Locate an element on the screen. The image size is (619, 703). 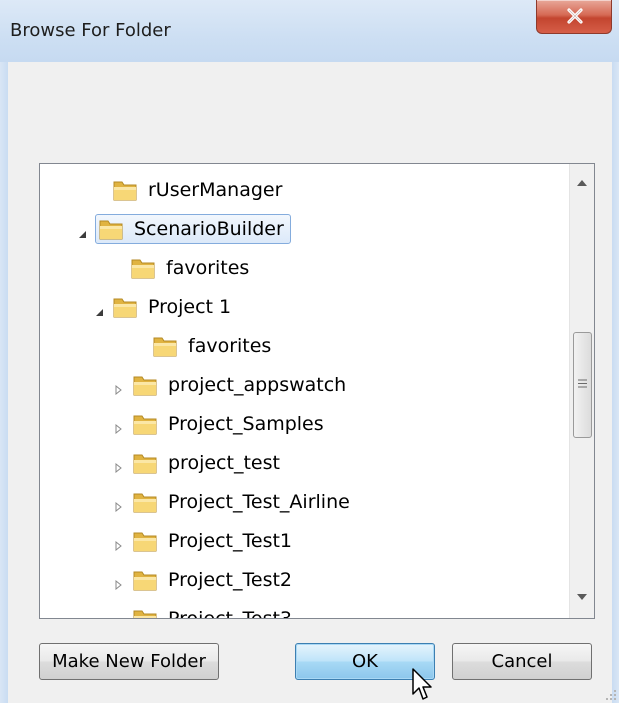
tree-item: Project_Test3 is located at coordinates (203, 610).